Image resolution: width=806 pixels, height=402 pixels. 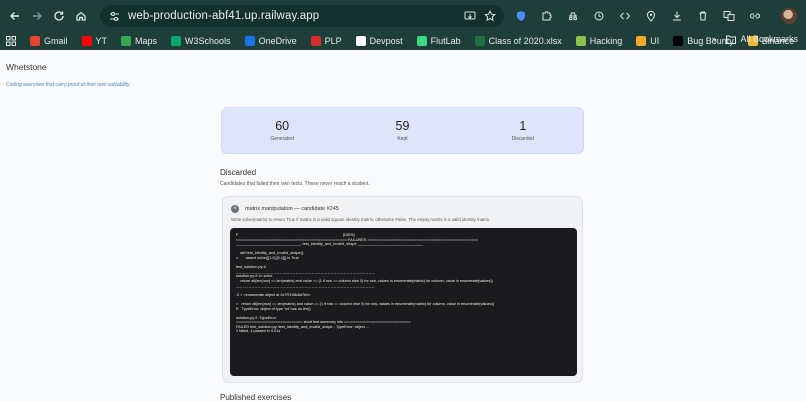 I want to click on ui-icon, so click(x=641, y=41).